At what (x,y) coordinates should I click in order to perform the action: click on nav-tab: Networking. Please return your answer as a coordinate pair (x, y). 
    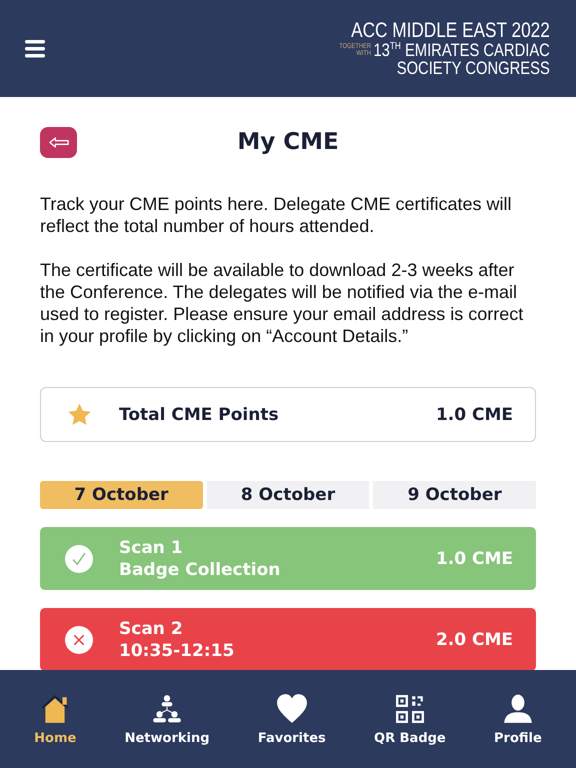
    Looking at the image, I should click on (167, 719).